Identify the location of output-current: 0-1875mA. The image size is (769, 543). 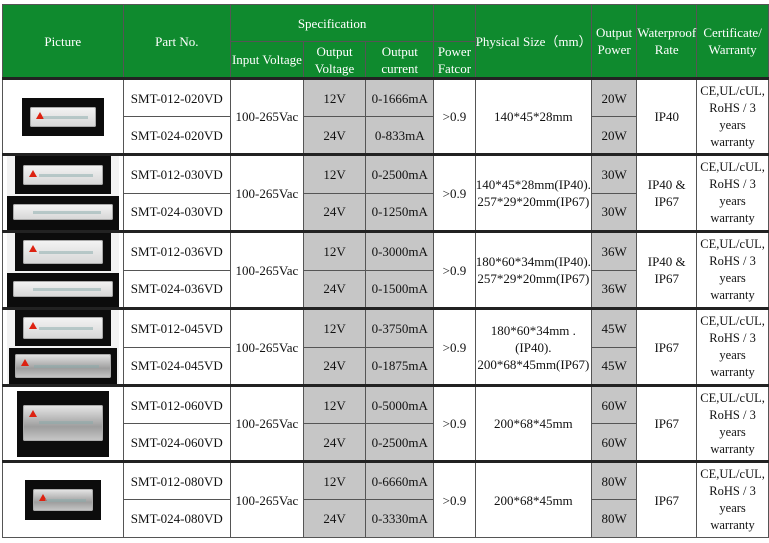
(400, 366).